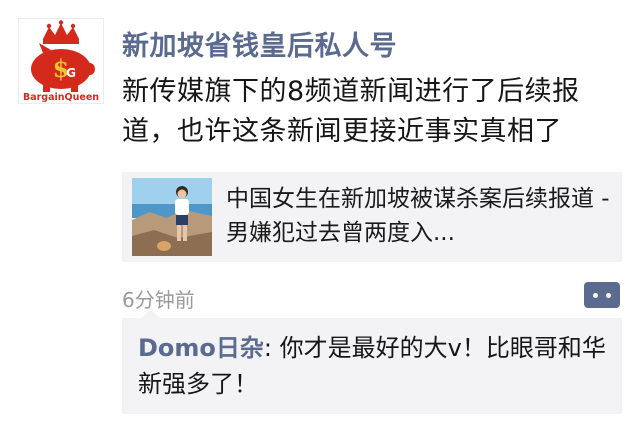 The height and width of the screenshot is (427, 640). What do you see at coordinates (151, 313) in the screenshot?
I see `comment-pointer` at bounding box center [151, 313].